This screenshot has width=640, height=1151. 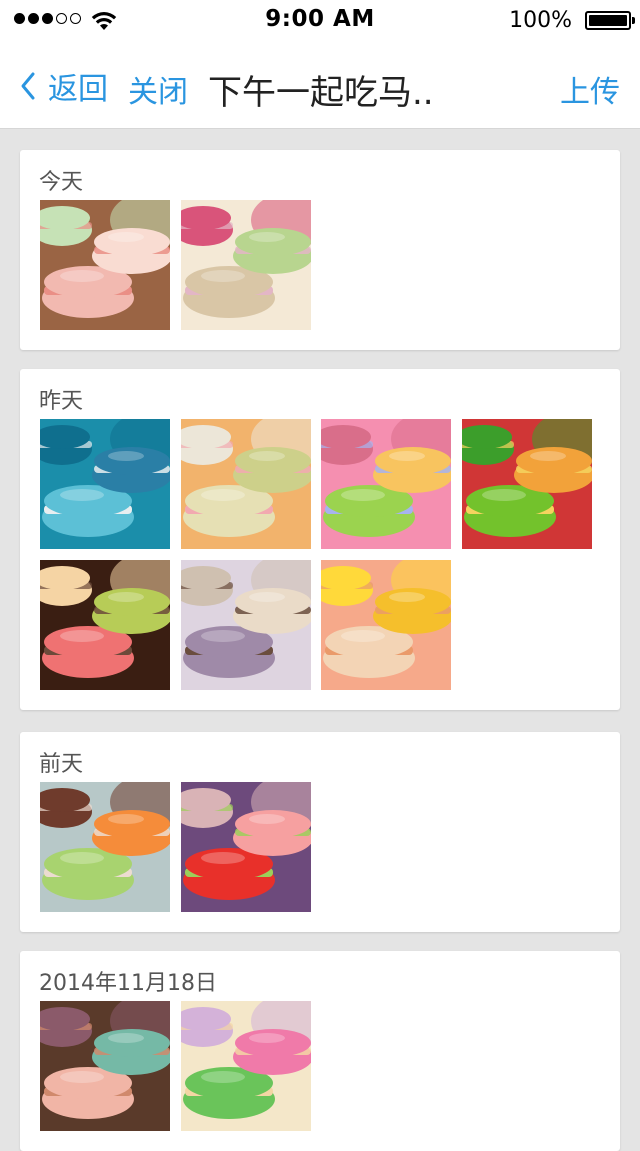 What do you see at coordinates (61, 764) in the screenshot?
I see `section-date-title: 前天` at bounding box center [61, 764].